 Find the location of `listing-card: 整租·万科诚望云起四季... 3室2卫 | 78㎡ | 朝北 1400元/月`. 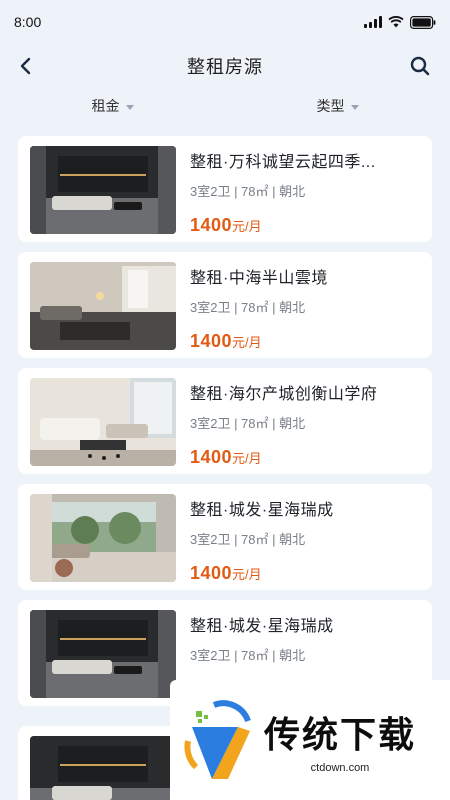

listing-card: 整租·万科诚望云起四季... 3室2卫 | 78㎡ | 朝北 1400元/月 is located at coordinates (225, 189).